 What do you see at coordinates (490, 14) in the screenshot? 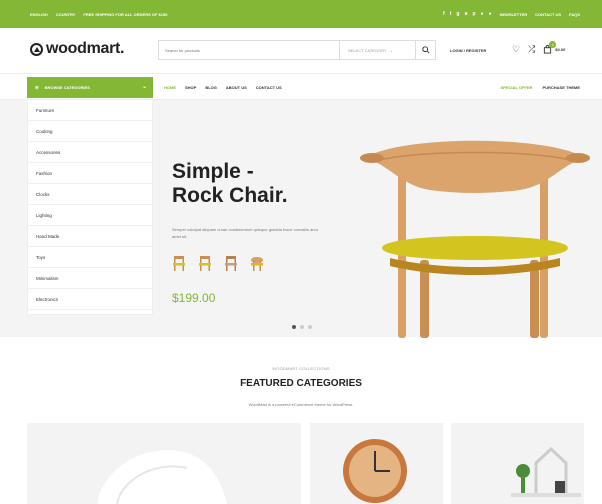
I see `telegram-icon: ●` at bounding box center [490, 14].